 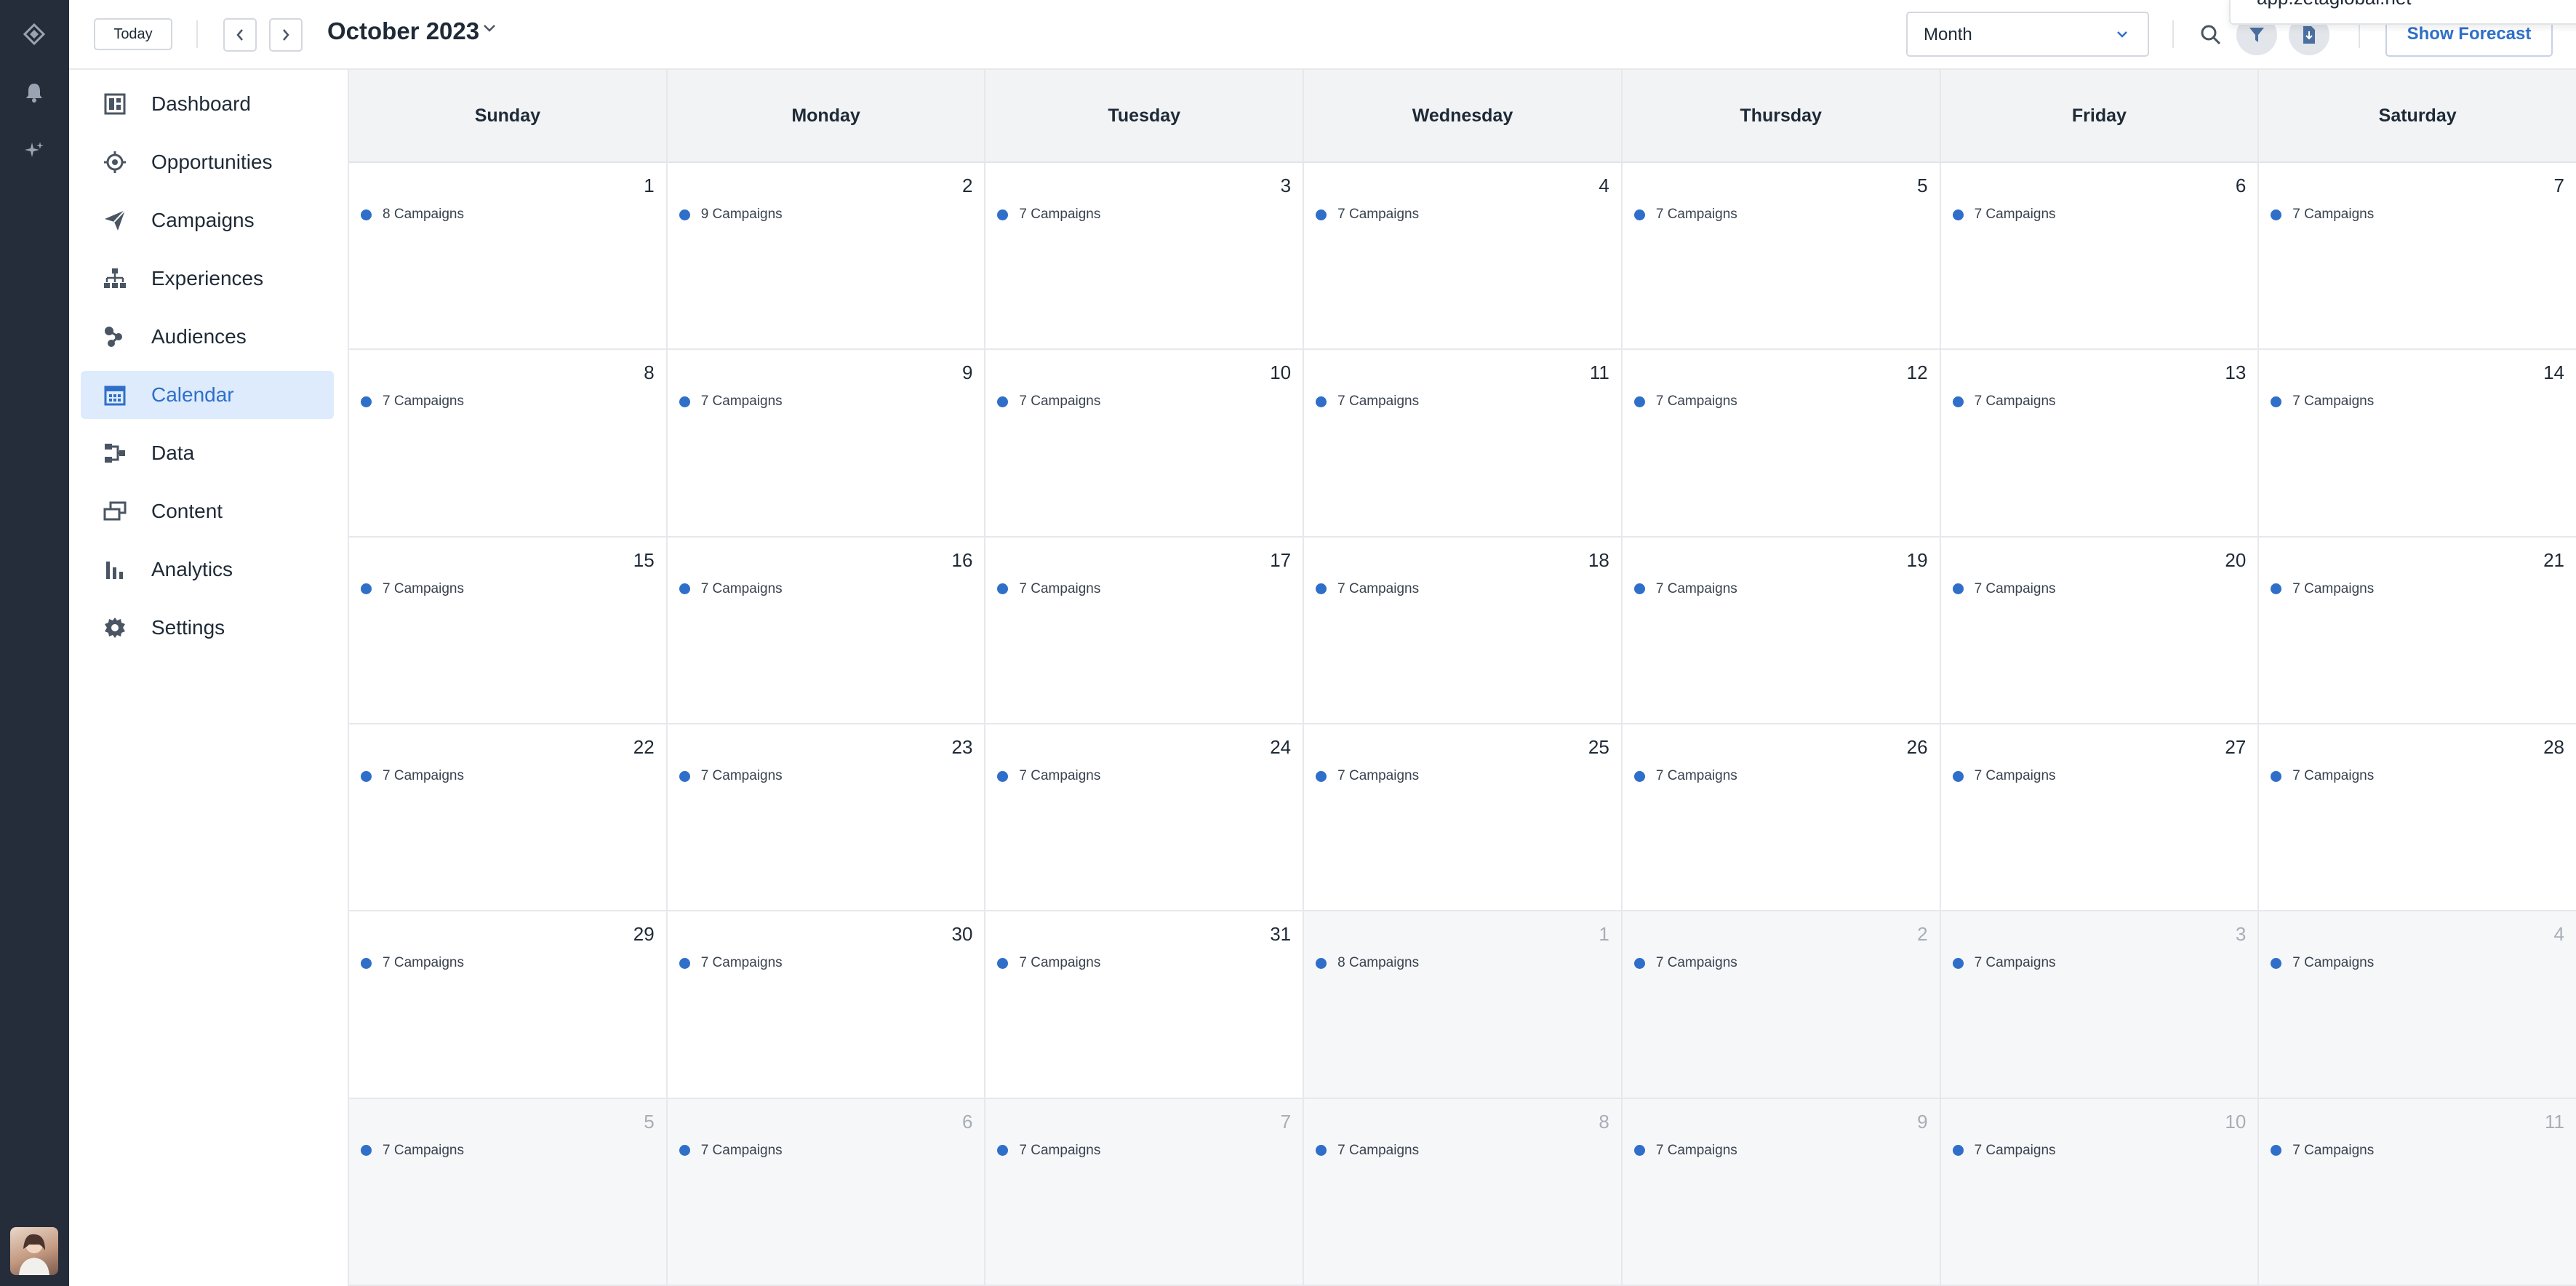 I want to click on calendar-day-cell: 14 7 Campaigns, so click(x=2417, y=444).